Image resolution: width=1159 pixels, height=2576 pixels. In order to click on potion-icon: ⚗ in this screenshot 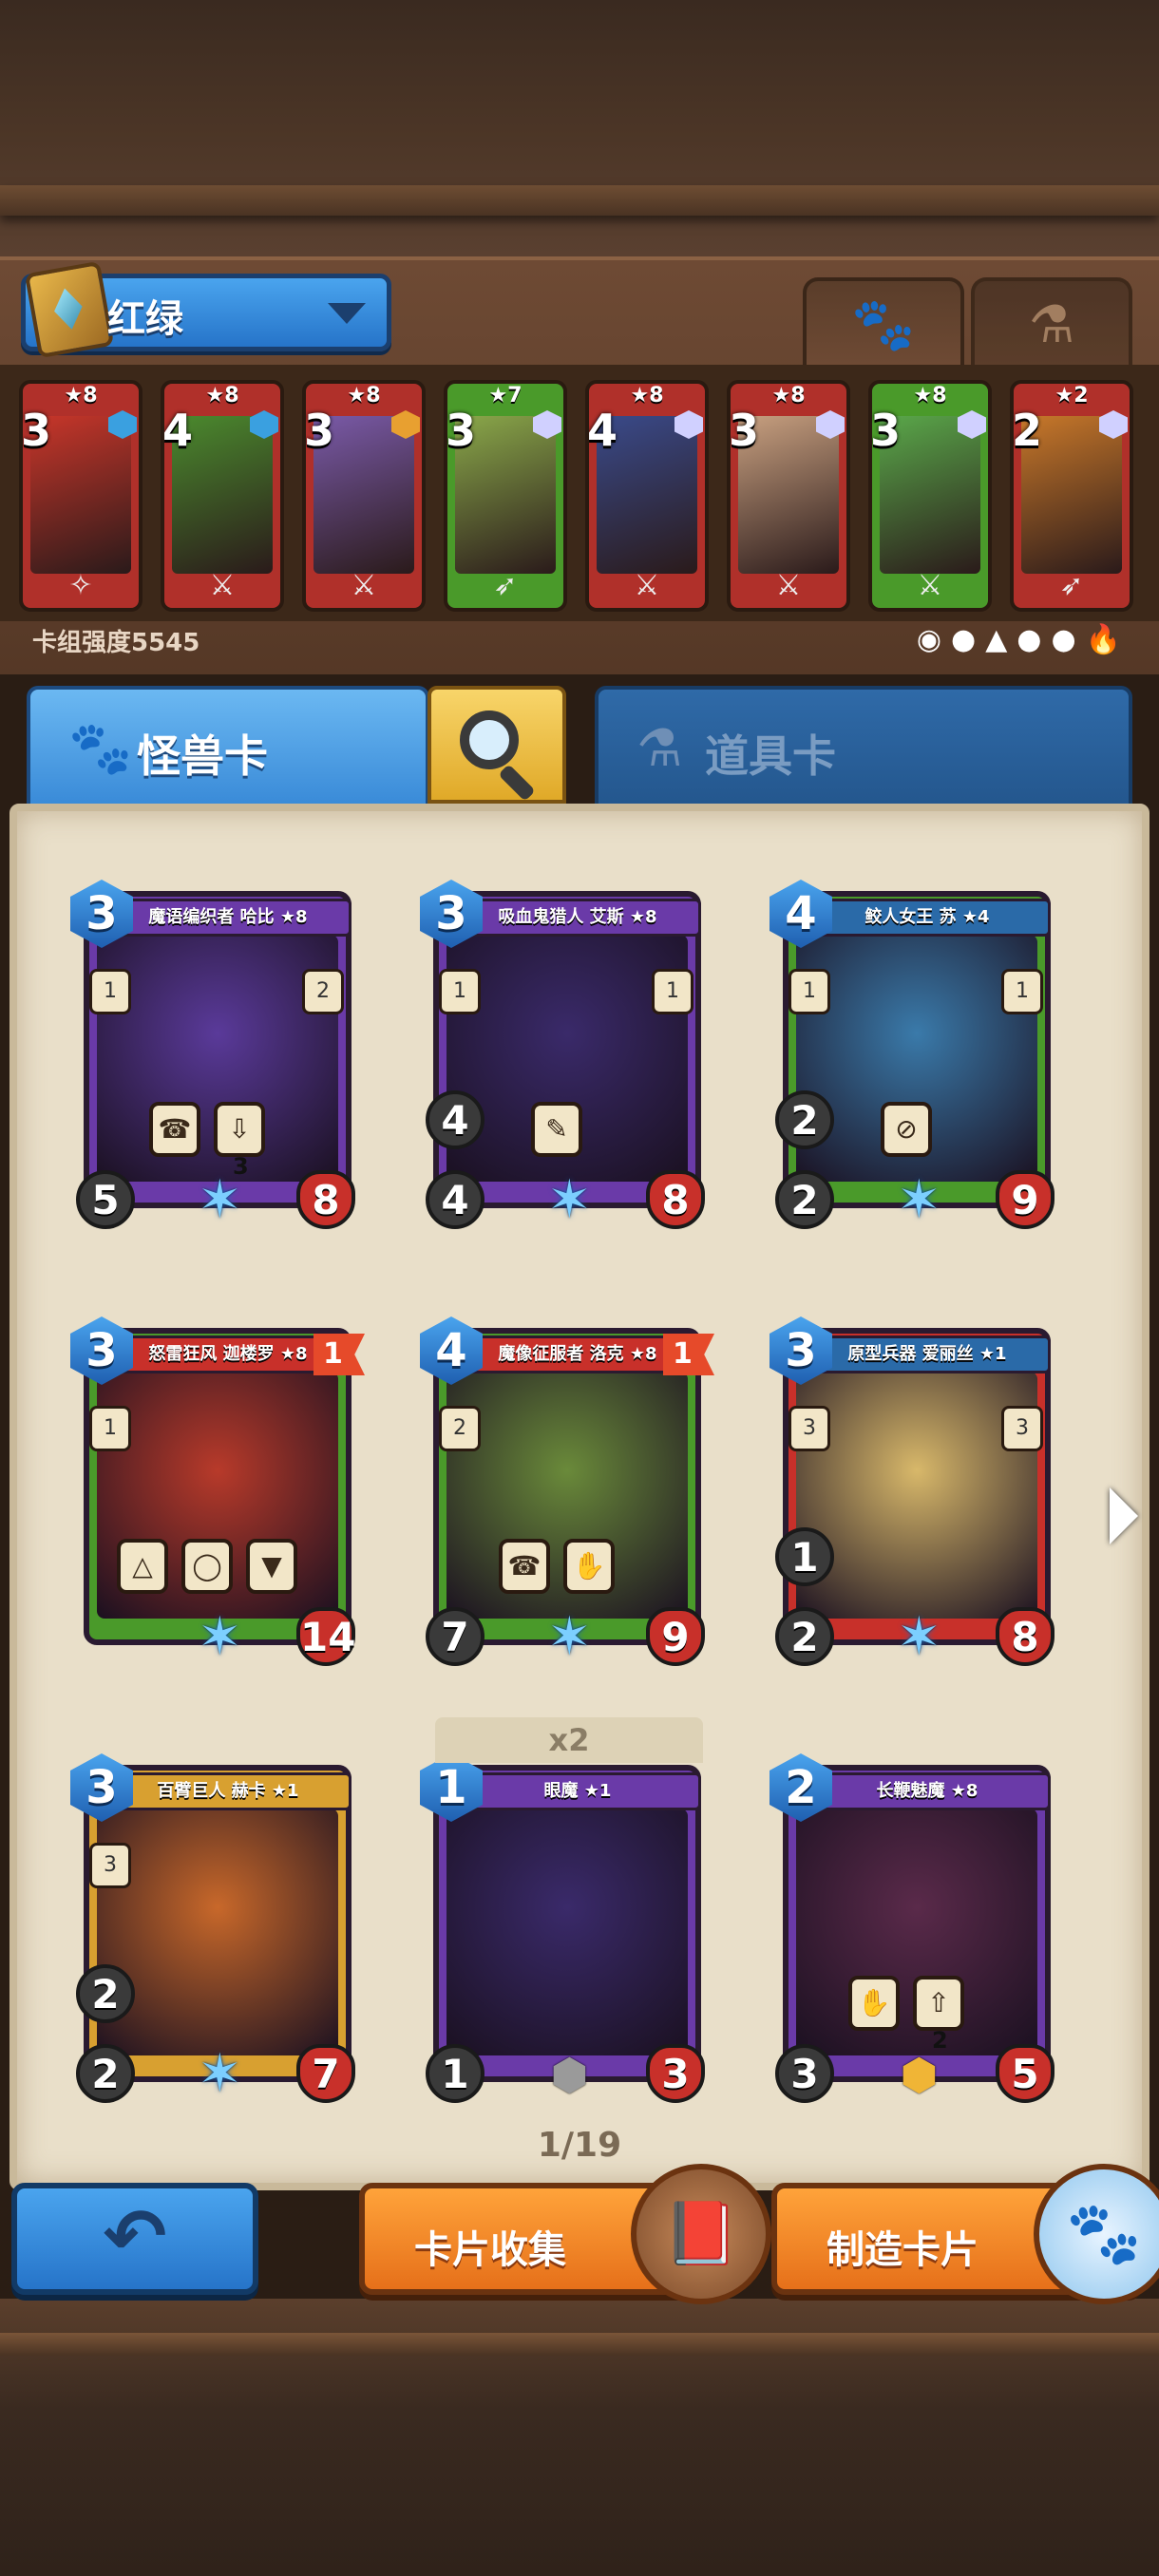, I will do `click(1051, 324)`.